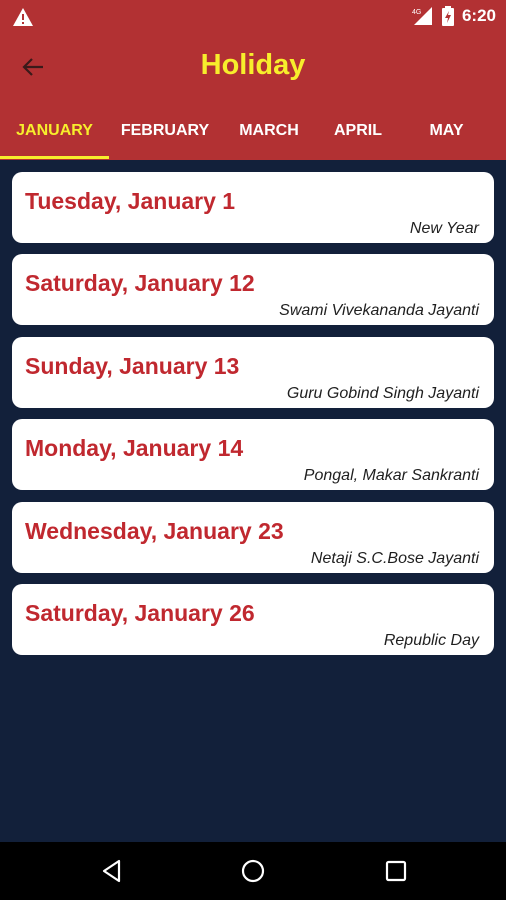  What do you see at coordinates (253, 207) in the screenshot?
I see `holiday-card: Tuesday, January 1 New Year` at bounding box center [253, 207].